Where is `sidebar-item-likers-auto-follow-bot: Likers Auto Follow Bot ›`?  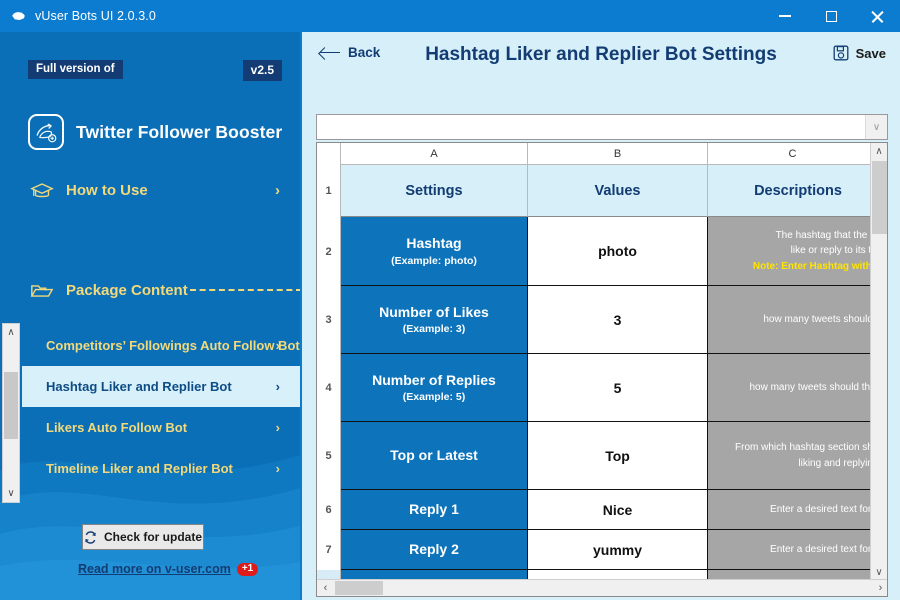
sidebar-item-likers-auto-follow-bot: Likers Auto Follow Bot › is located at coordinates (161, 427).